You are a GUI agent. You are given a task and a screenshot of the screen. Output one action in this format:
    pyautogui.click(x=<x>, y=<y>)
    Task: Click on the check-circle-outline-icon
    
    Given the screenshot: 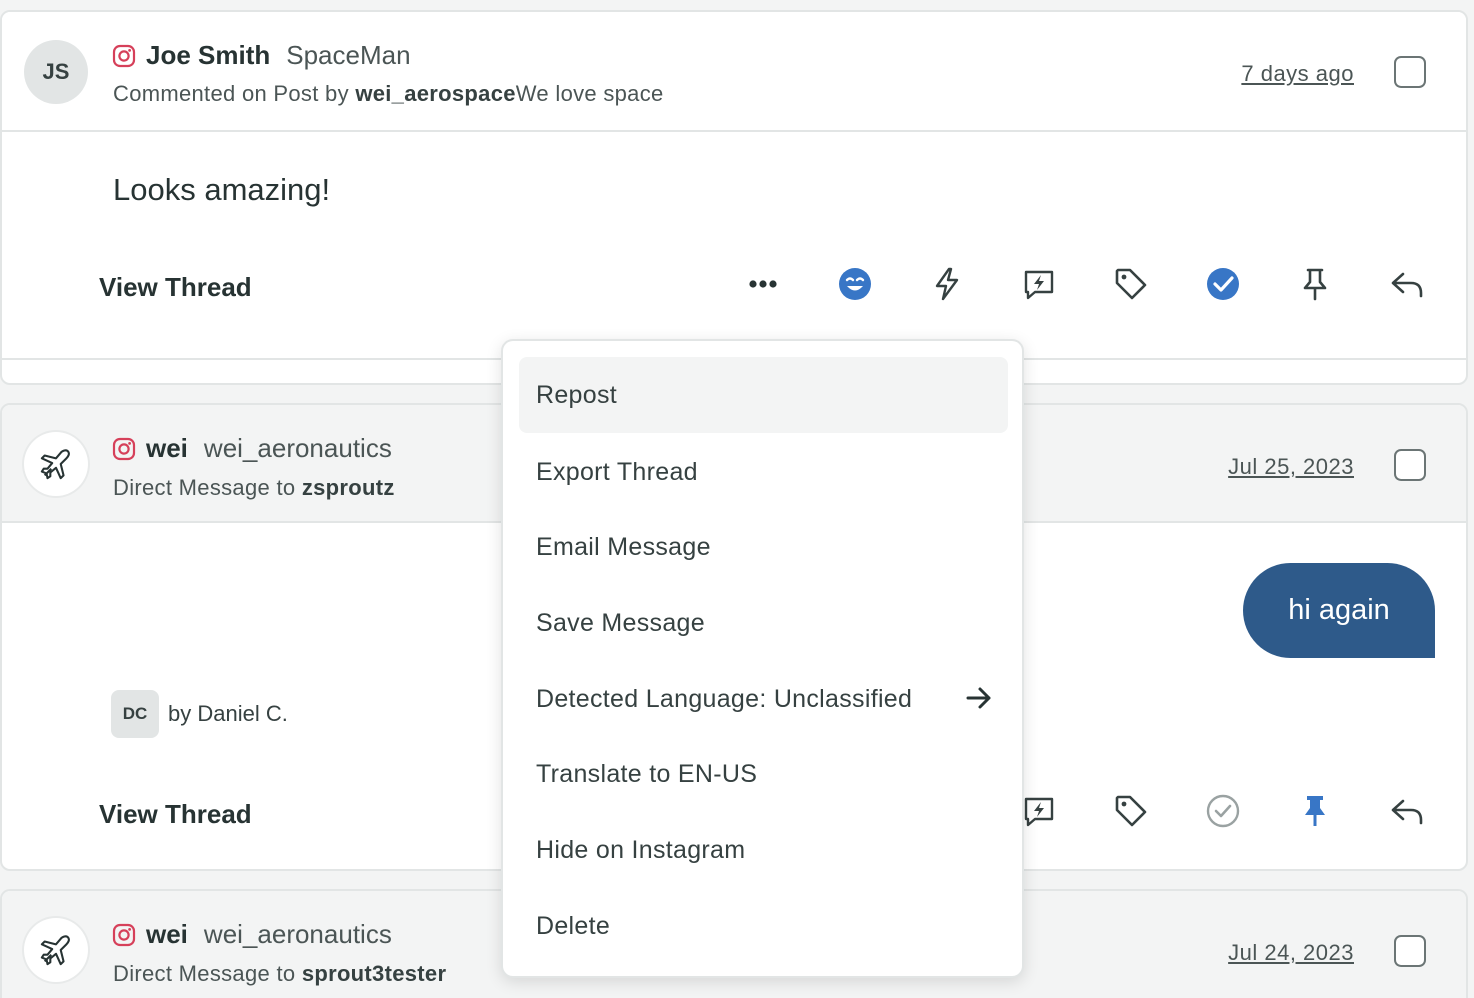 What is the action you would take?
    pyautogui.click(x=1223, y=811)
    